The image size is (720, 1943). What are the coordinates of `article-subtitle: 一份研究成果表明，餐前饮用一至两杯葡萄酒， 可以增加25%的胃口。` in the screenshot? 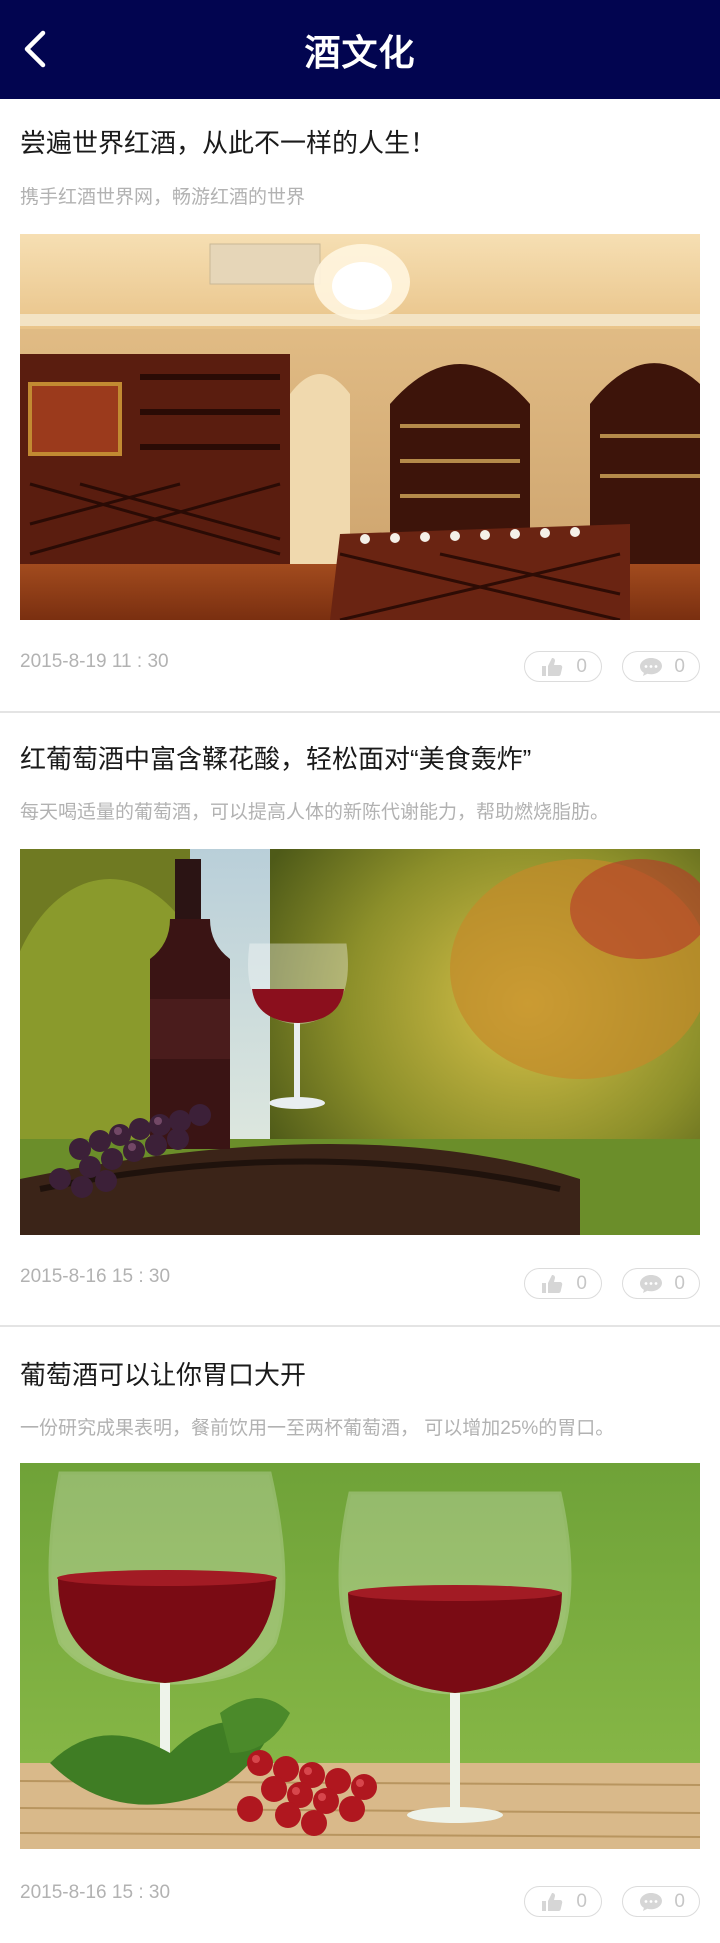 It's located at (317, 1428).